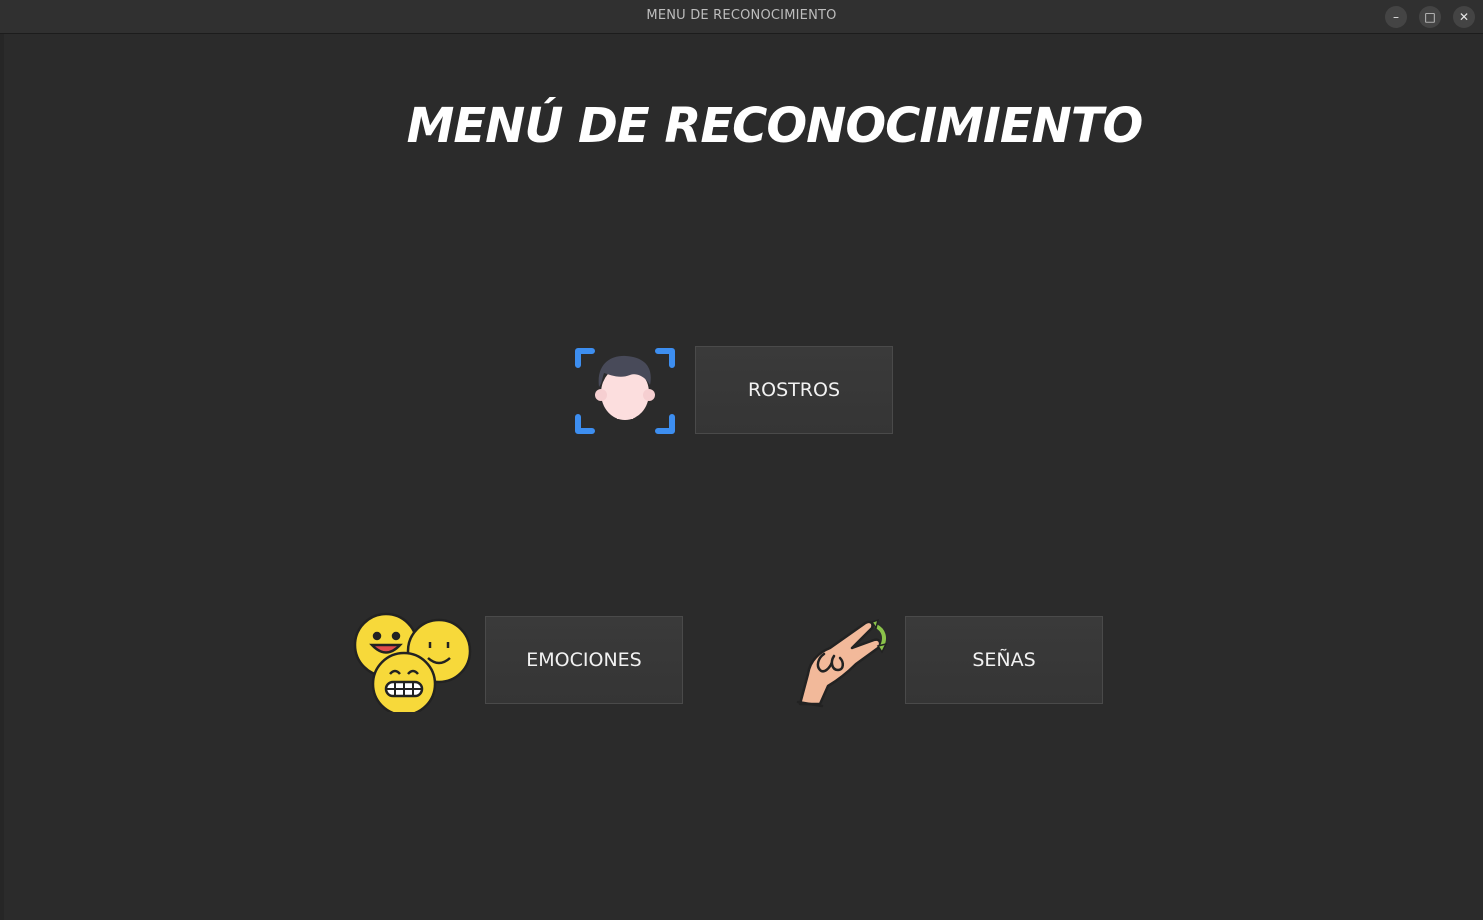 The width and height of the screenshot is (1483, 920). What do you see at coordinates (1430, 17) in the screenshot?
I see `maximize-button: □` at bounding box center [1430, 17].